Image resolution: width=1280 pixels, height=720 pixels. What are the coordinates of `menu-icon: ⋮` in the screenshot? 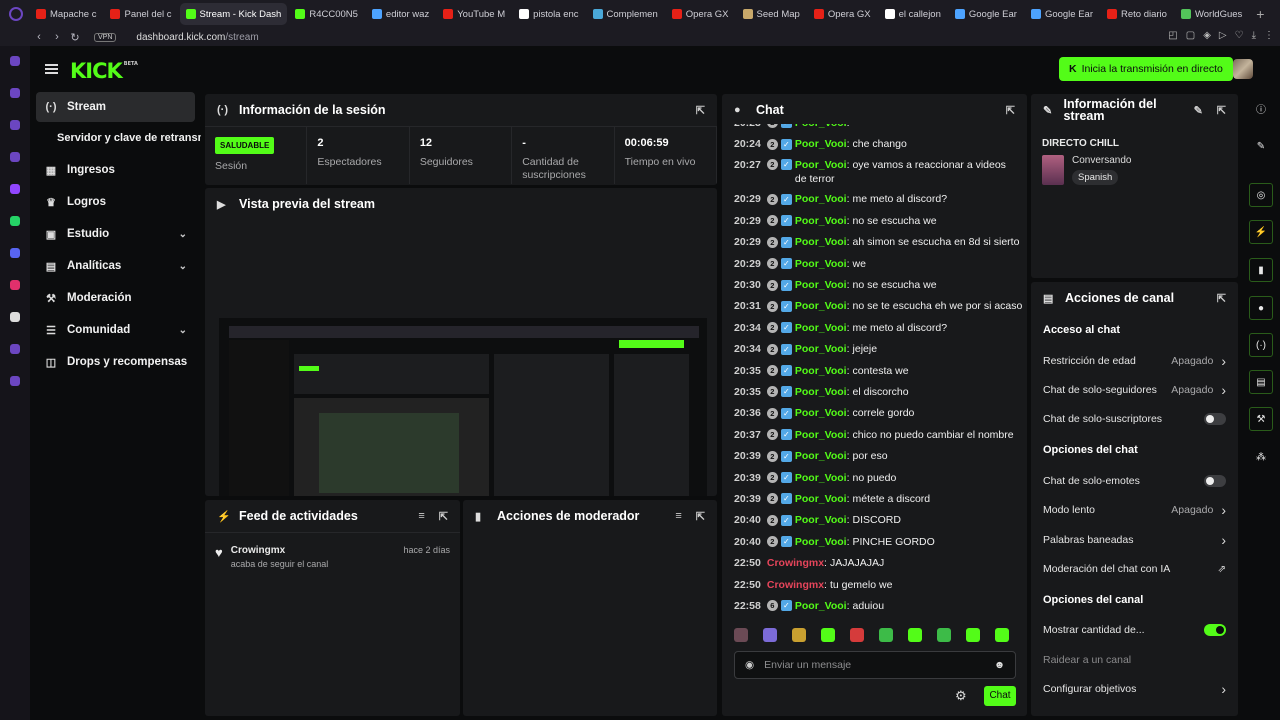 It's located at (1269, 35).